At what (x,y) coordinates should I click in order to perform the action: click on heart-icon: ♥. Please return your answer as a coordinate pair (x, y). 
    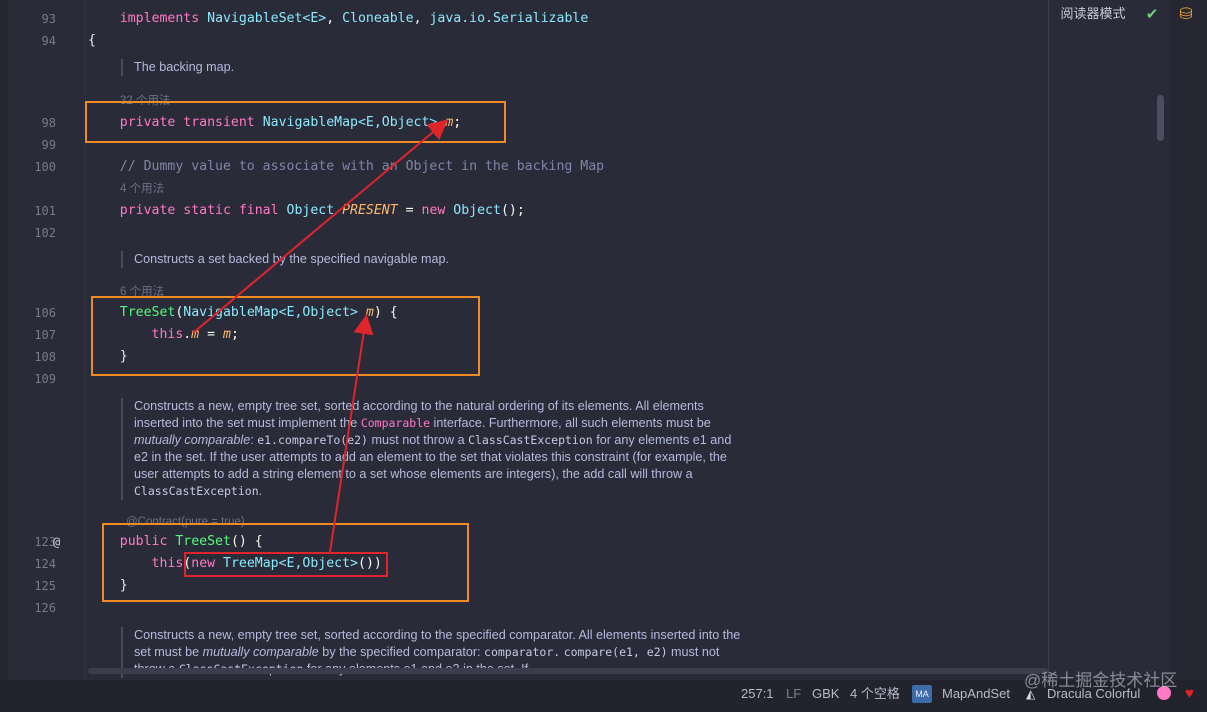
    Looking at the image, I should click on (1189, 694).